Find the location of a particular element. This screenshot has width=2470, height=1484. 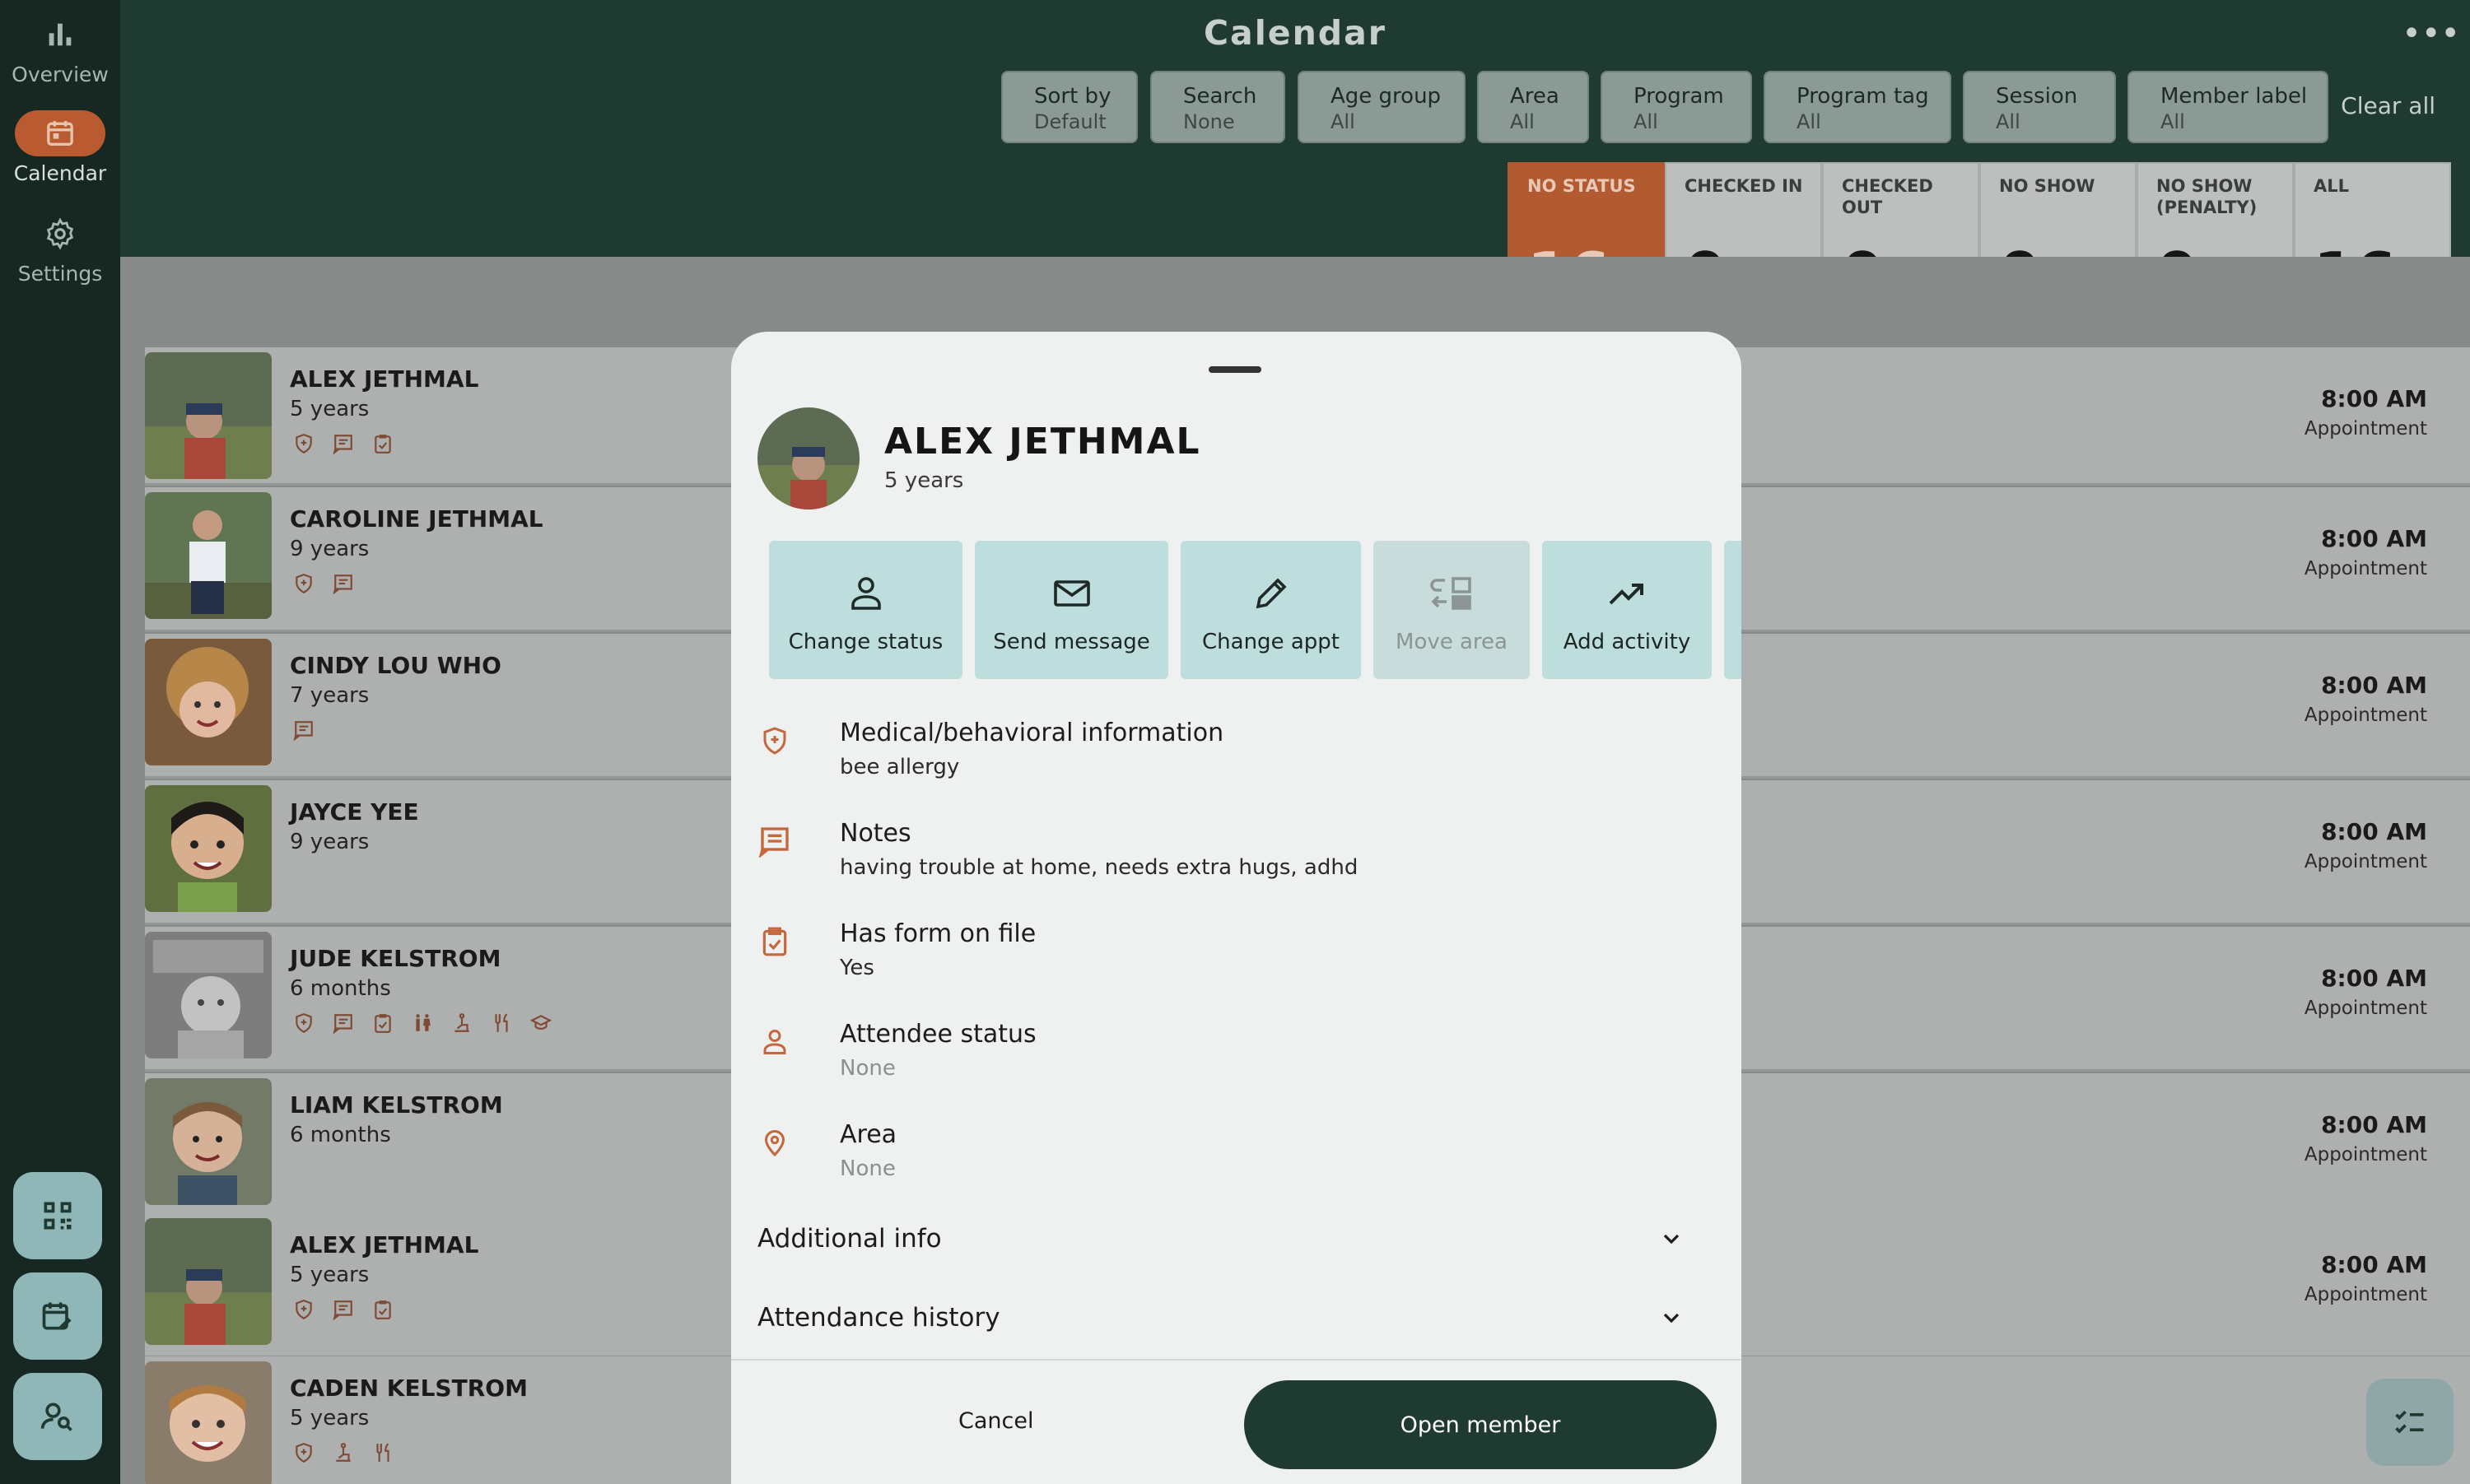

cancel-button: Cancel is located at coordinates (995, 1421).